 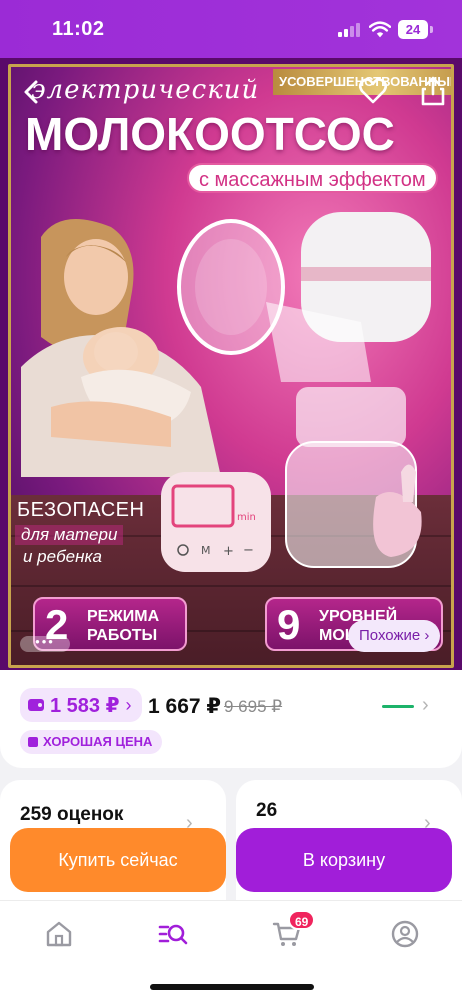 What do you see at coordinates (413, 29) in the screenshot?
I see `battery-icon: 24` at bounding box center [413, 29].